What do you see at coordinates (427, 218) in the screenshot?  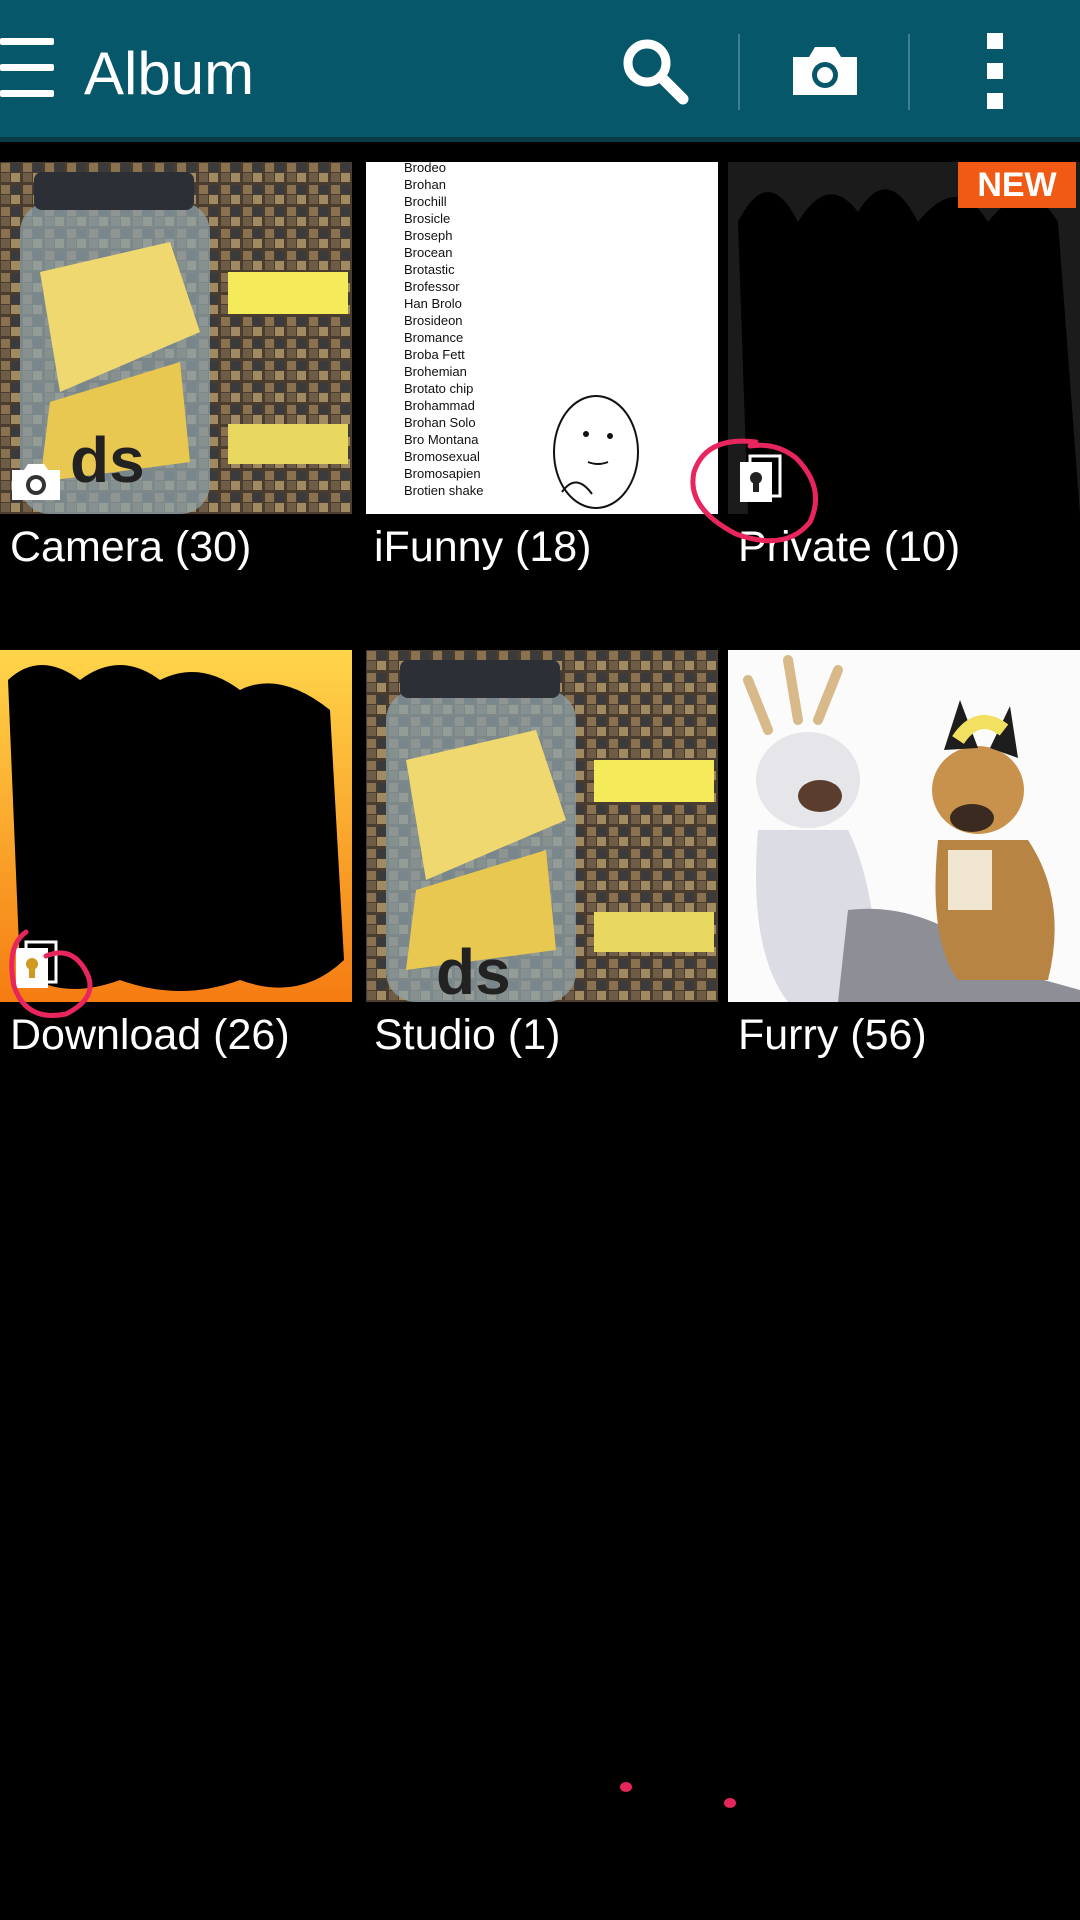 I see `meme-list-item: Brosicle` at bounding box center [427, 218].